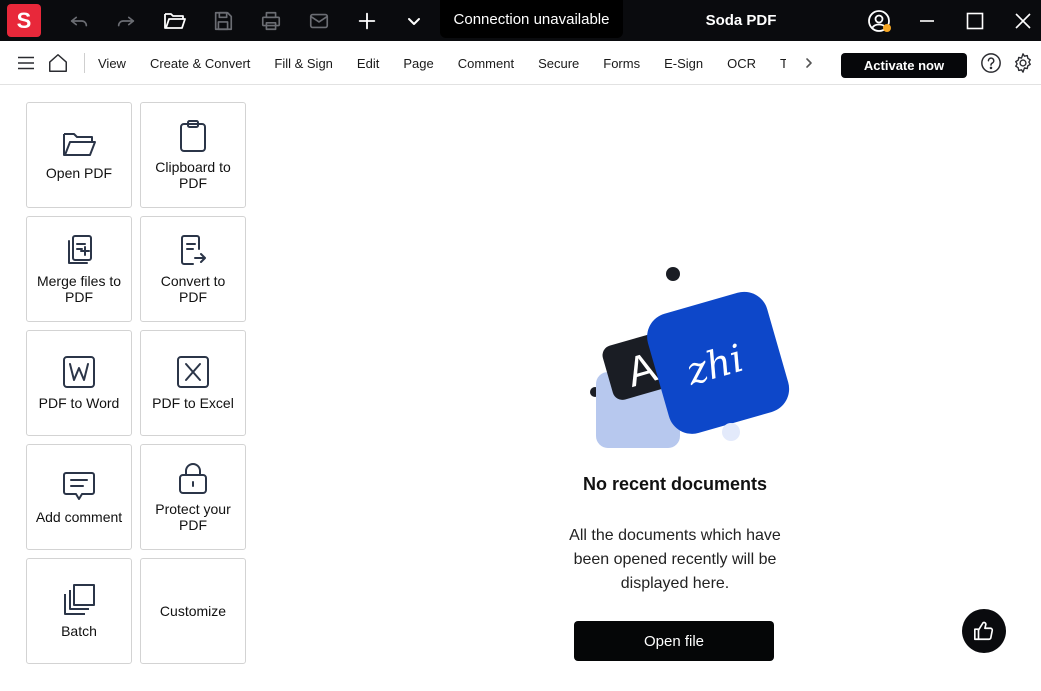  Describe the element at coordinates (79, 599) in the screenshot. I see `batch-icon` at that location.